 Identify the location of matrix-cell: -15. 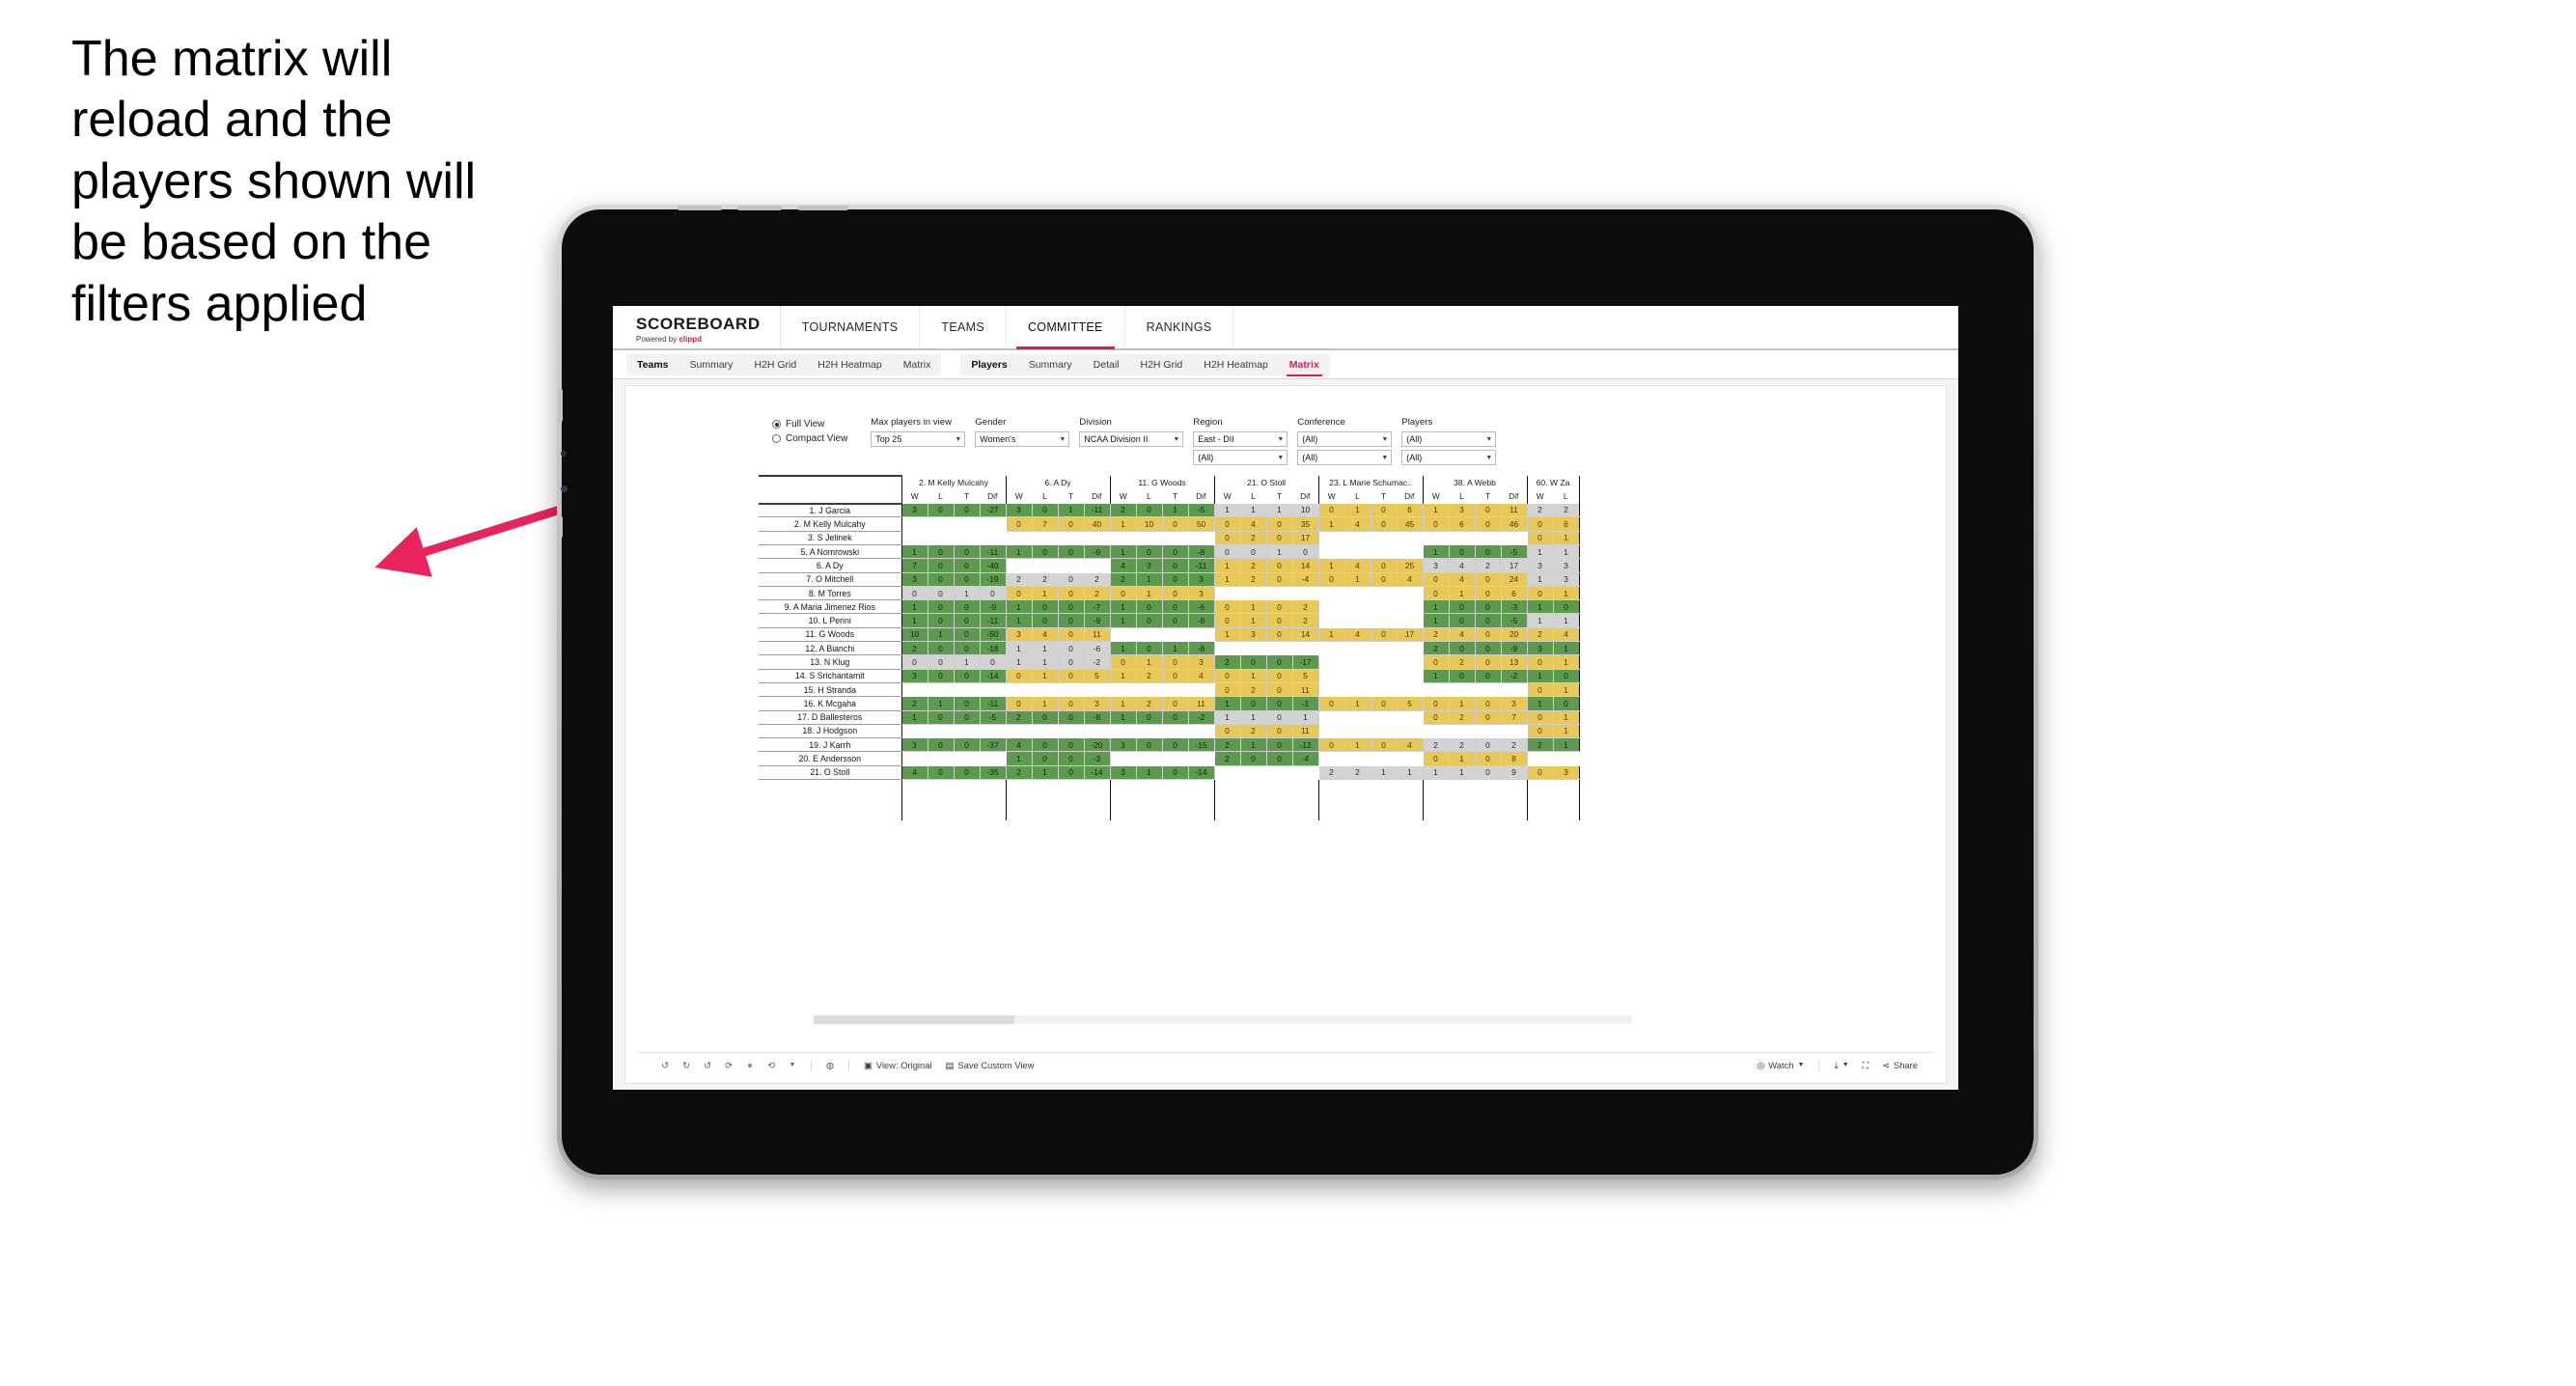
(1201, 745).